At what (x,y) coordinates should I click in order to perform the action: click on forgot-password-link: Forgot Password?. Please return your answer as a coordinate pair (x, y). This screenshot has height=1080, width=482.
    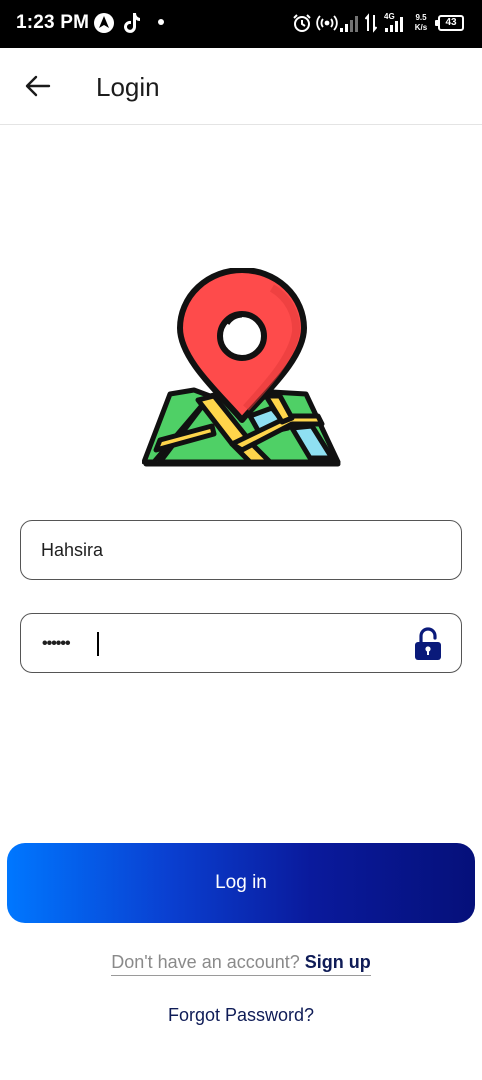
    Looking at the image, I should click on (241, 1015).